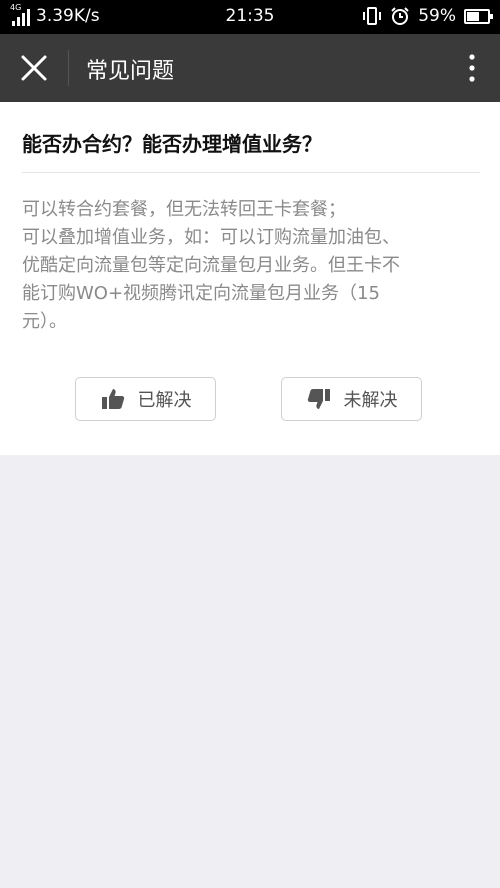 The image size is (500, 888). What do you see at coordinates (164, 400) in the screenshot?
I see `solved-label: 已解决` at bounding box center [164, 400].